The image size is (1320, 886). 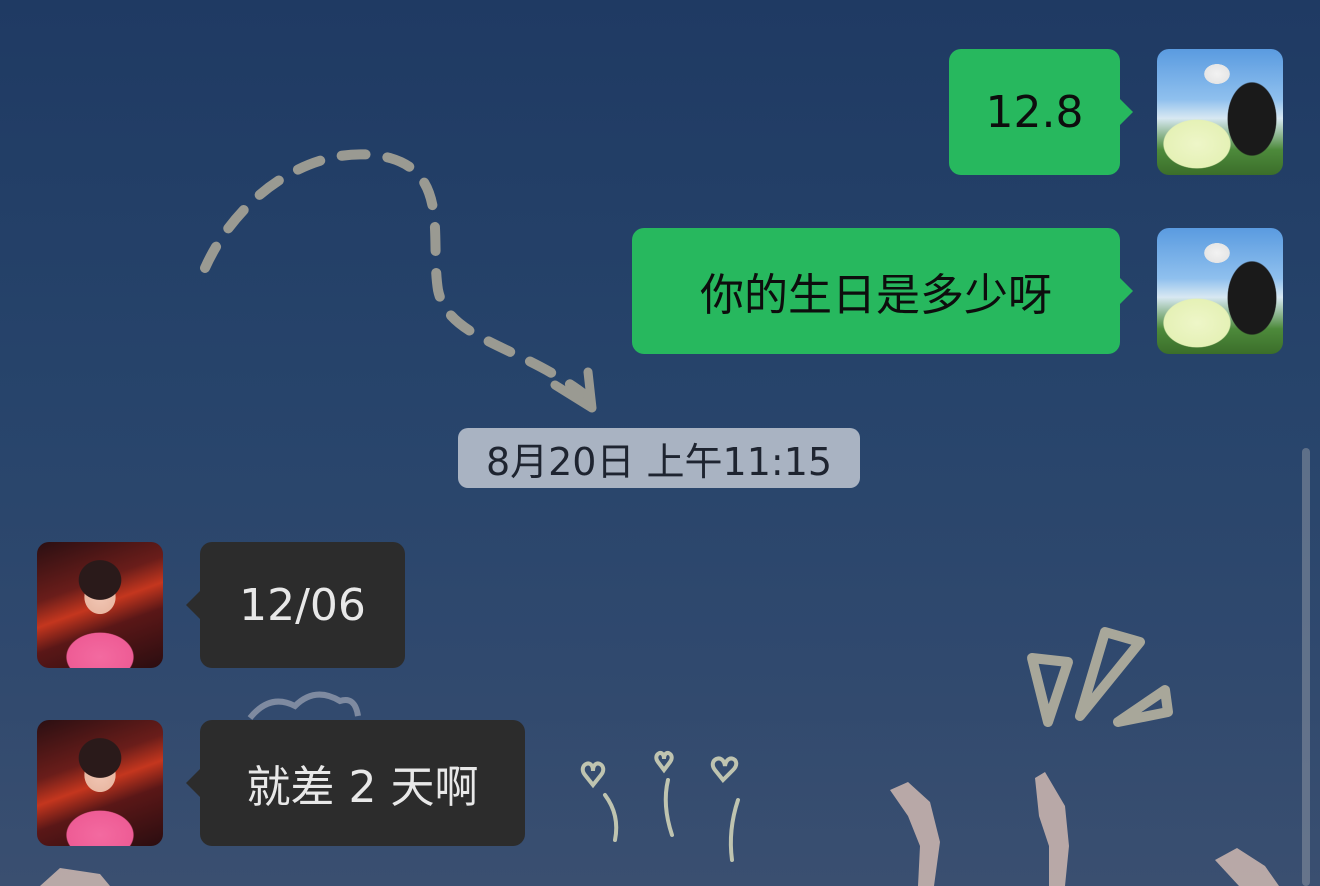 I want to click on incoming-message-bubble: 12/06, so click(x=302, y=605).